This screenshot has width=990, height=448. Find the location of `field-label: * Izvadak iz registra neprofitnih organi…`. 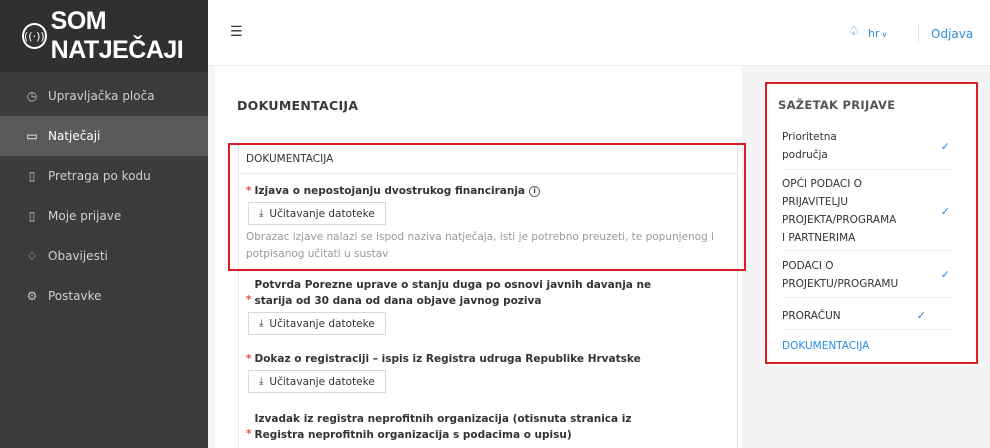

field-label: * Izvadak iz registra neprofitnih organi… is located at coordinates (439, 427).